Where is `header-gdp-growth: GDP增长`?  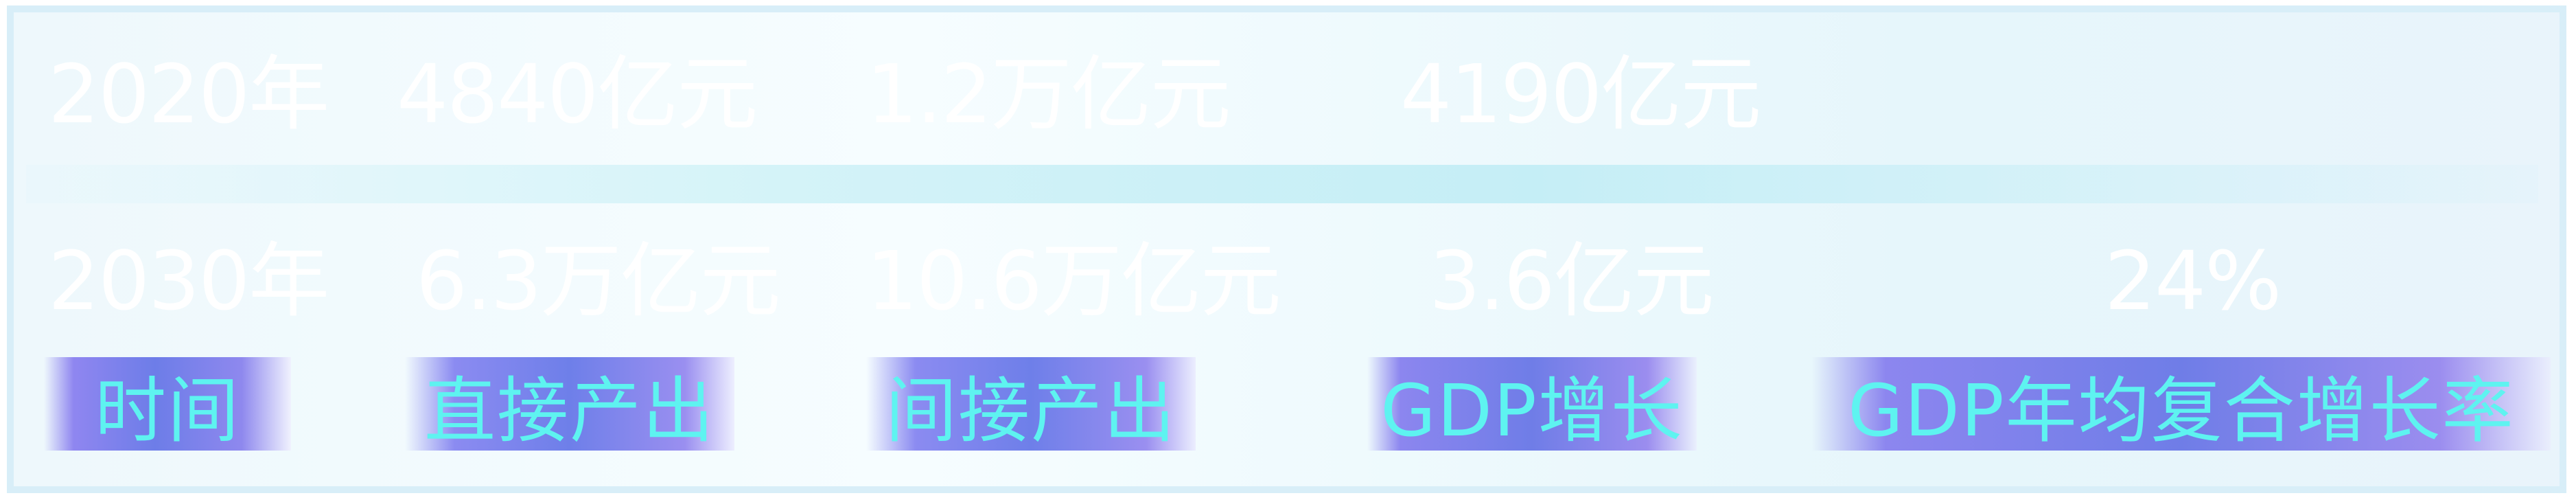 header-gdp-growth: GDP增长 is located at coordinates (1532, 405).